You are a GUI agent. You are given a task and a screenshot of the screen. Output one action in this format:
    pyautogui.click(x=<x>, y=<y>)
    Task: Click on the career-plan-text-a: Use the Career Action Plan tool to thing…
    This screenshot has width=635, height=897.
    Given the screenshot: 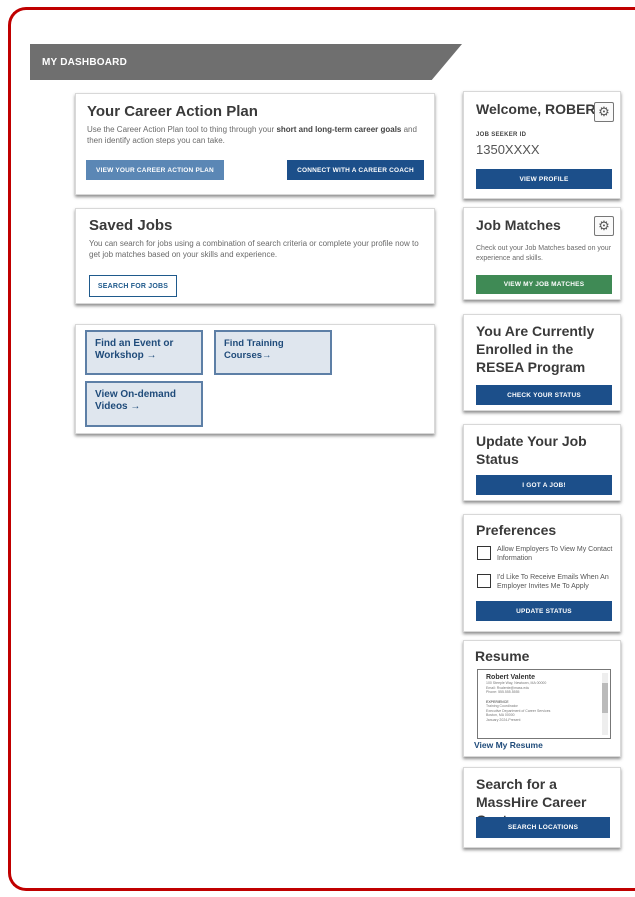 What is the action you would take?
    pyautogui.click(x=182, y=129)
    